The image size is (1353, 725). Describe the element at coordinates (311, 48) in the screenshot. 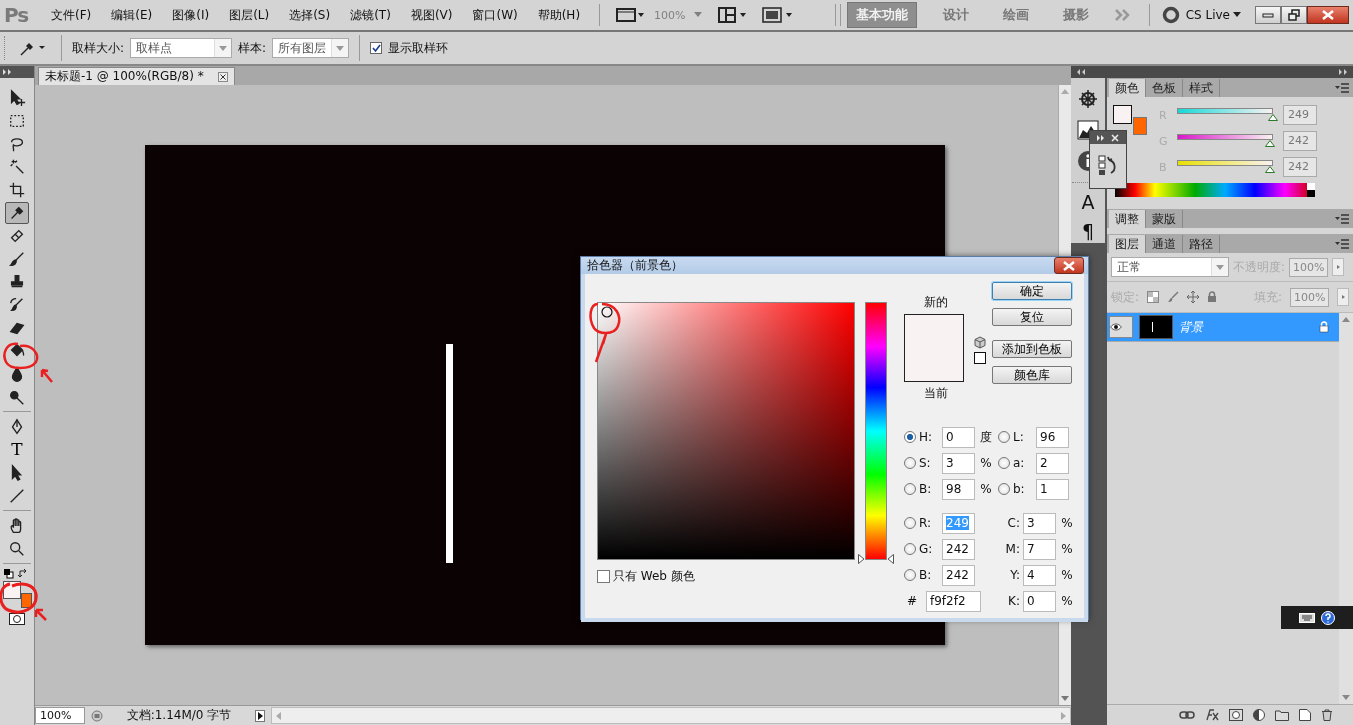

I see `sample-dropdown: 所有图层` at that location.